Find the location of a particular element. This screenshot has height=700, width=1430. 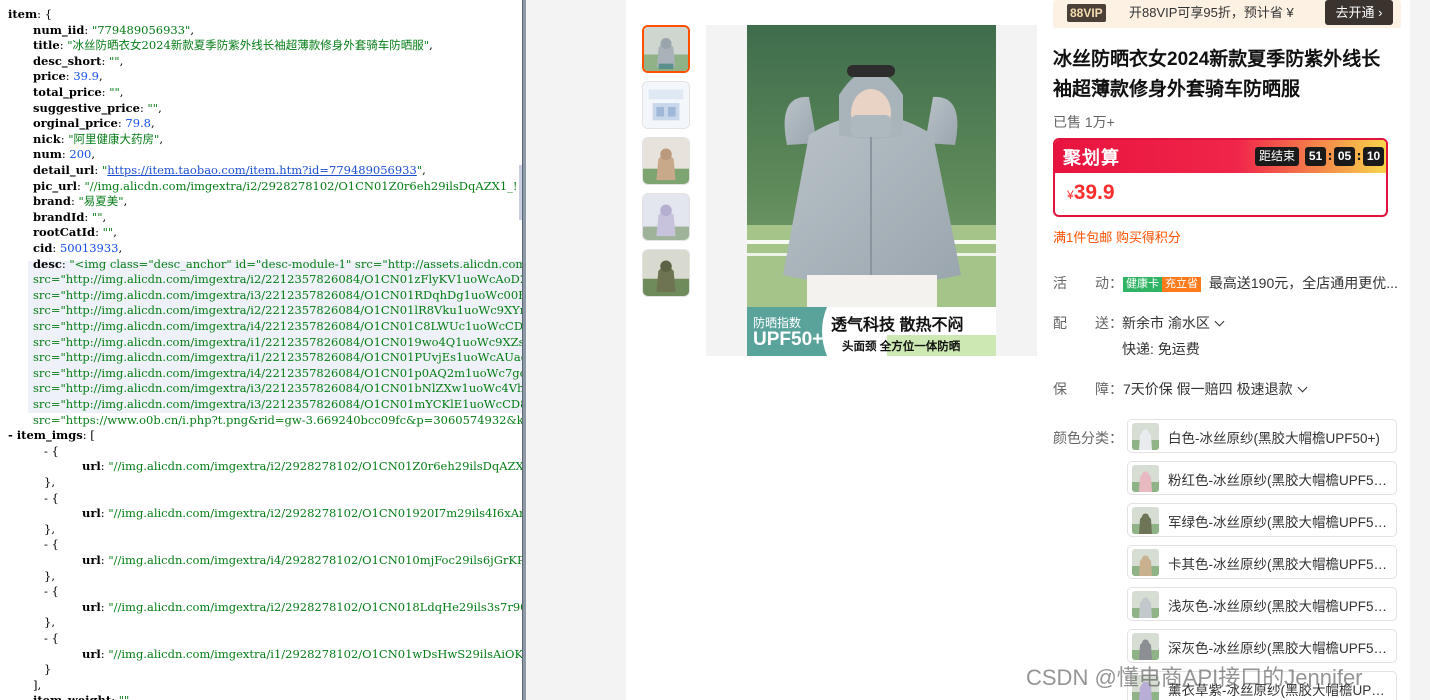

json-line: cid: 50013933, is located at coordinates (77, 248).